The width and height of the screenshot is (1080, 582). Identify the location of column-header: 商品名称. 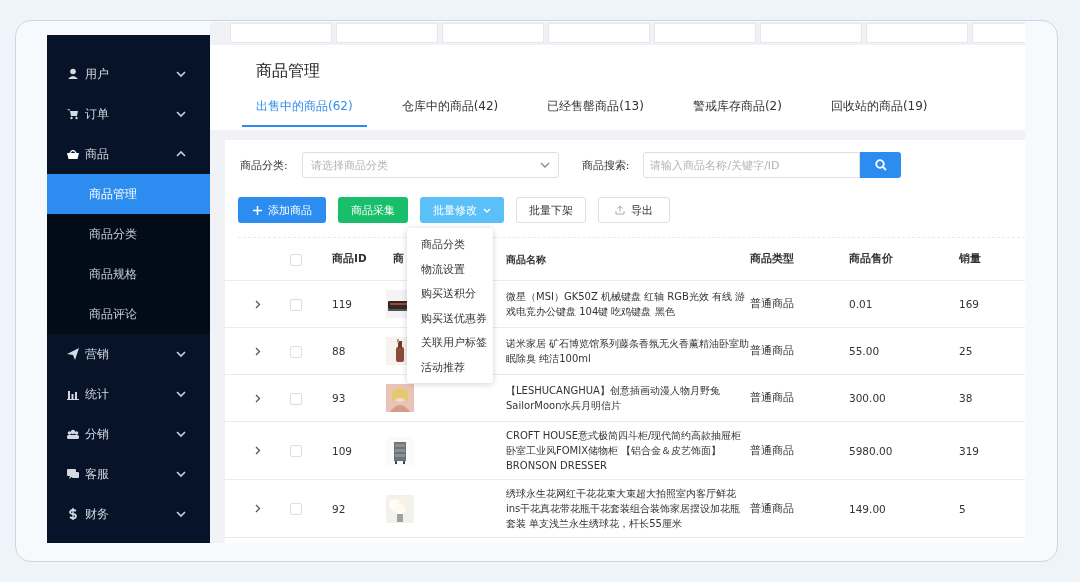
(526, 259).